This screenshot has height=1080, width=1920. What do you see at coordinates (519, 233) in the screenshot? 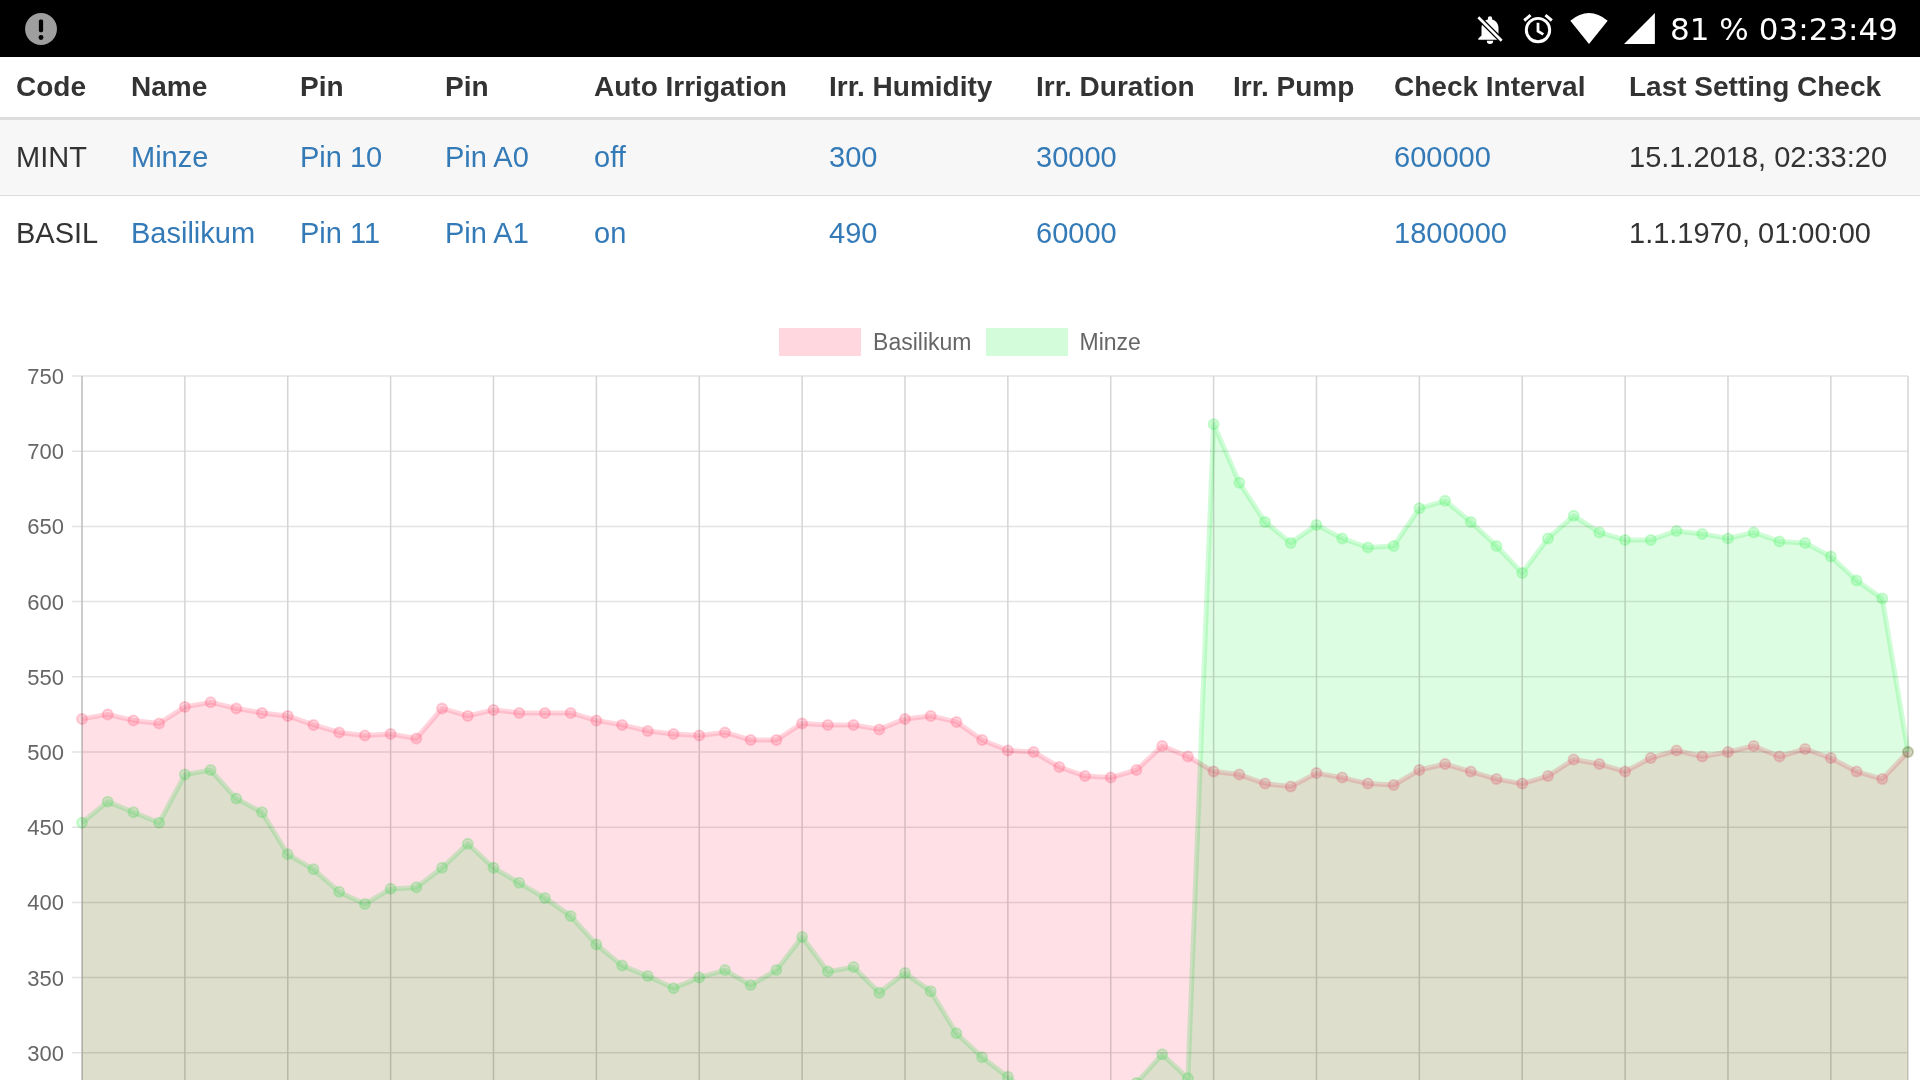
I see `table-link: Pin A1` at bounding box center [519, 233].